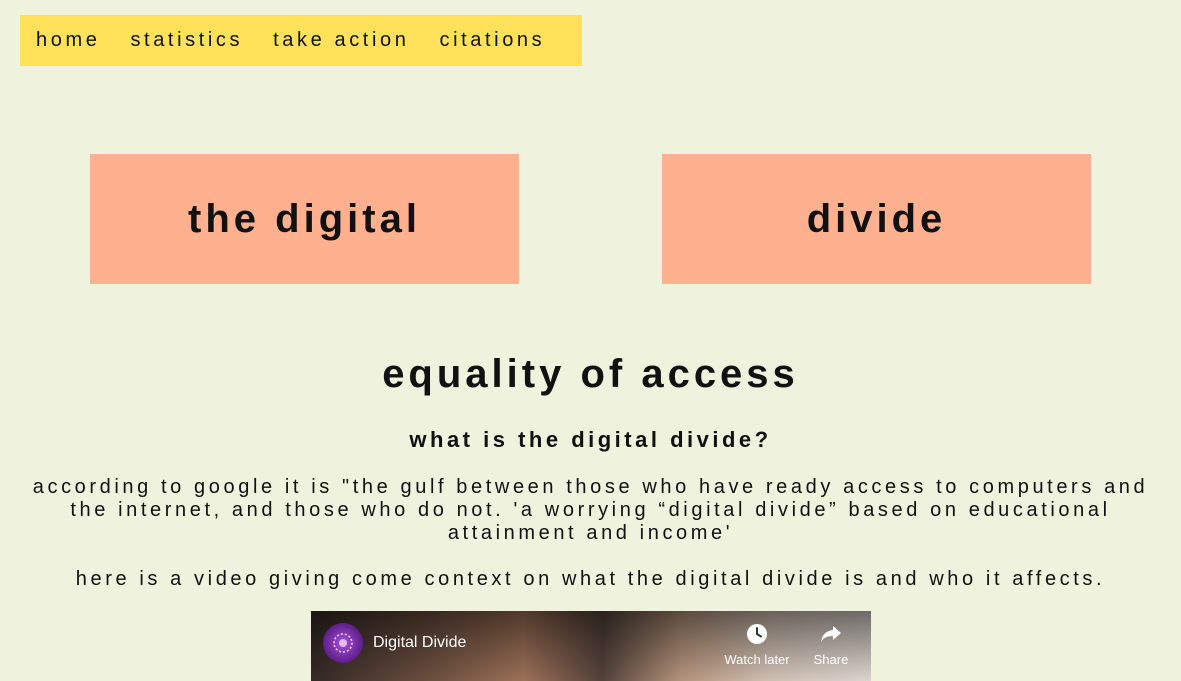 The image size is (1181, 681). What do you see at coordinates (186, 40) in the screenshot?
I see `nav-statistics-link: statistics` at bounding box center [186, 40].